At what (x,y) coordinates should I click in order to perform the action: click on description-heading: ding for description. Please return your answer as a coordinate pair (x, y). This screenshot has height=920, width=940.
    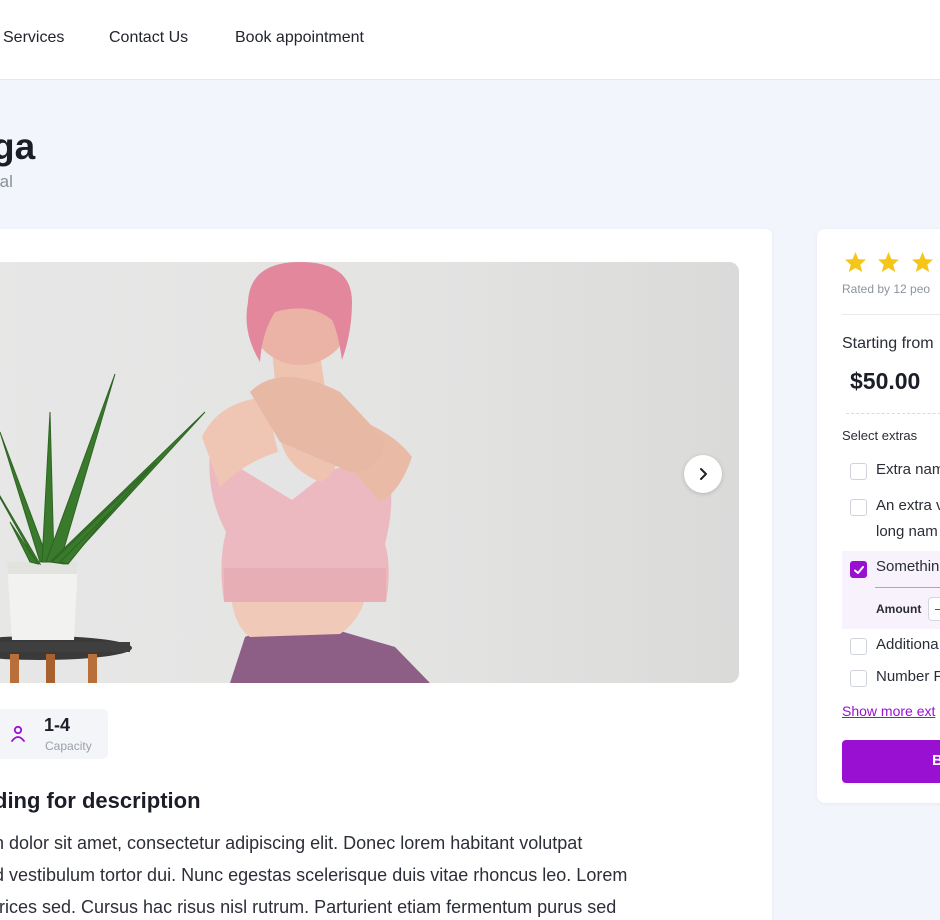
    Looking at the image, I should click on (100, 800).